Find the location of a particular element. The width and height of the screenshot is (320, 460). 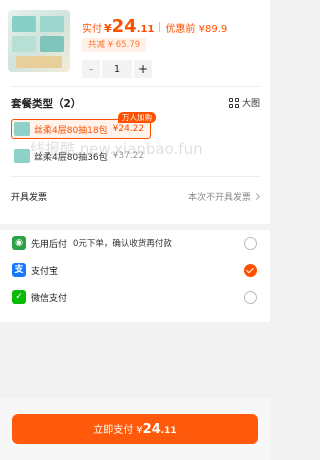

combo-type-title: 套餐类型（2） is located at coordinates (46, 104).